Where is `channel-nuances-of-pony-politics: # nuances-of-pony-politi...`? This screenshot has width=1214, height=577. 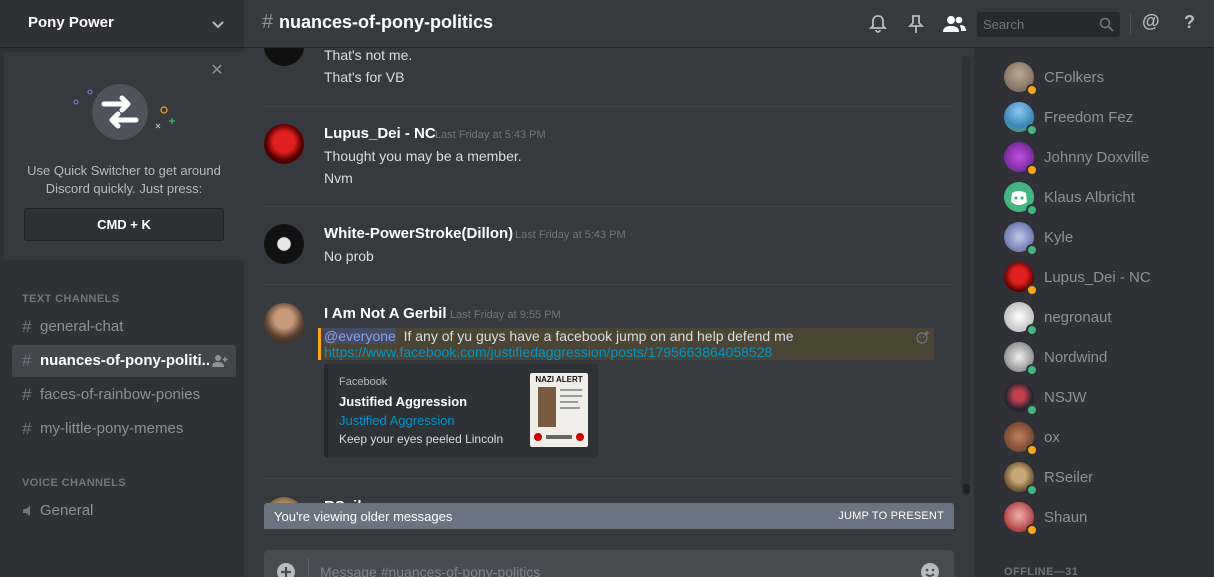 channel-nuances-of-pony-politics: # nuances-of-pony-politi... is located at coordinates (124, 361).